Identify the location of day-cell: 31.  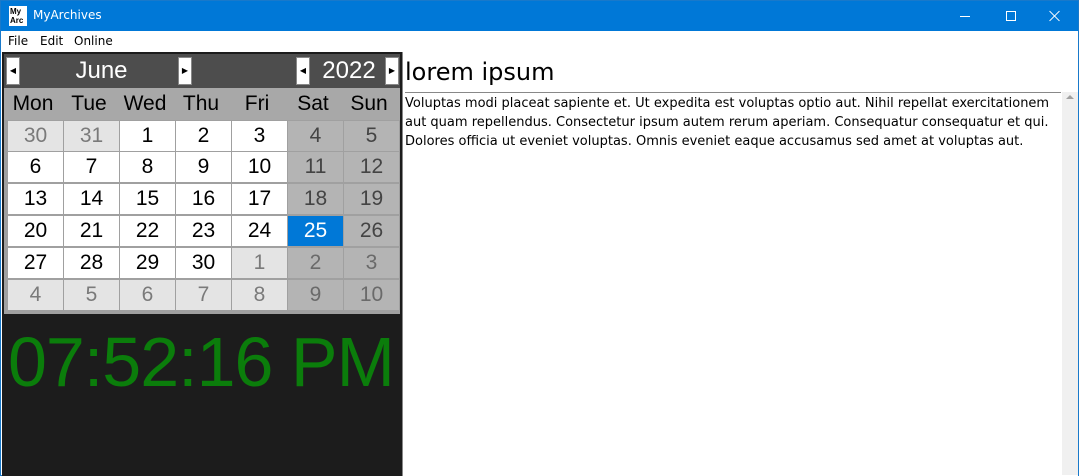
(91, 136).